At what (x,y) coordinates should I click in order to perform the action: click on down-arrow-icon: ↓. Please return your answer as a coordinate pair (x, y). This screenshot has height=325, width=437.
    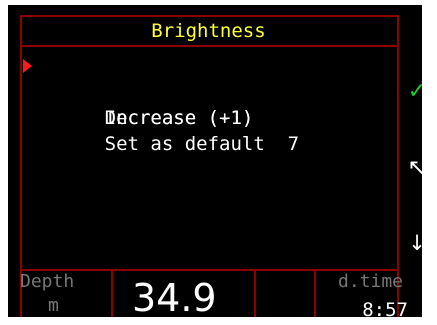
    Looking at the image, I should click on (413, 243).